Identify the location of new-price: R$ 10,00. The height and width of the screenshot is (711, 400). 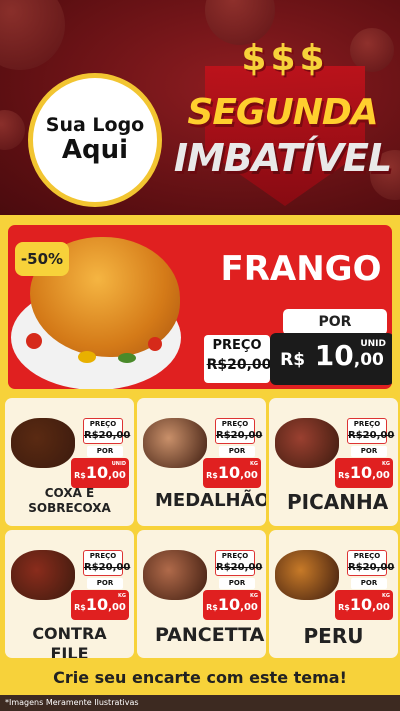
(331, 355).